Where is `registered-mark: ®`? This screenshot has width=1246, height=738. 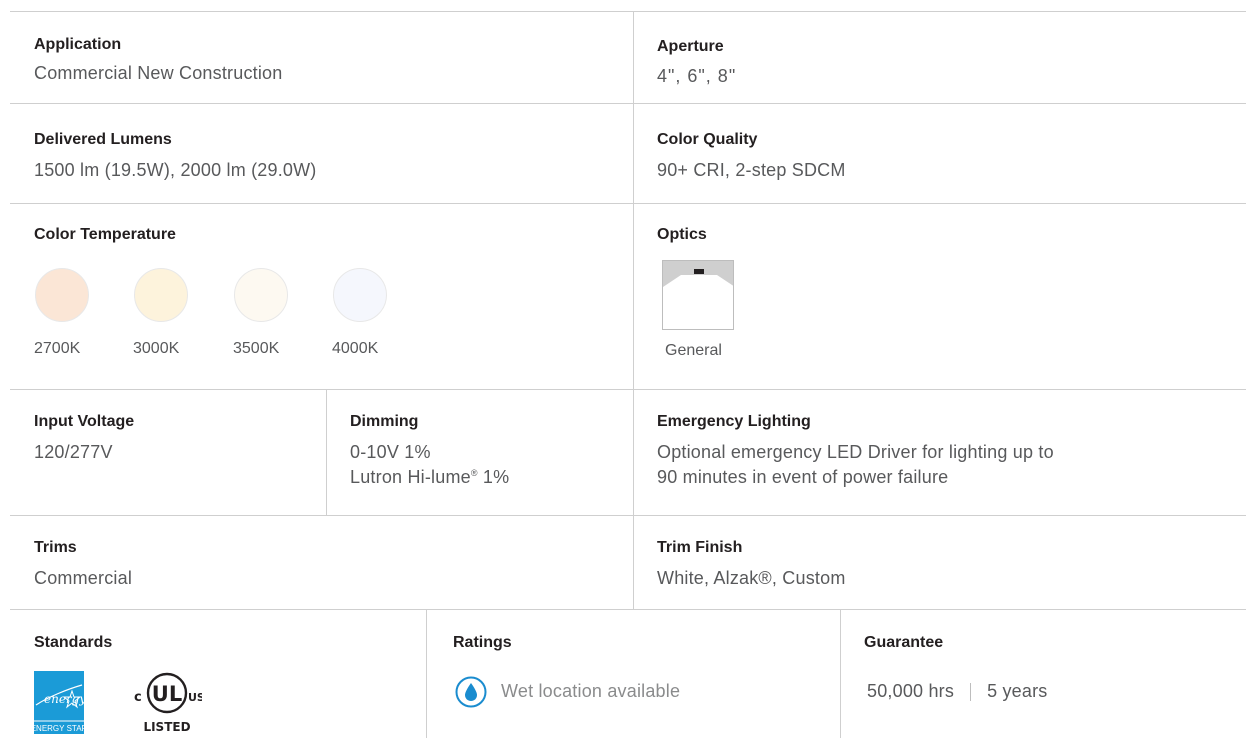
registered-mark: ® is located at coordinates (474, 473).